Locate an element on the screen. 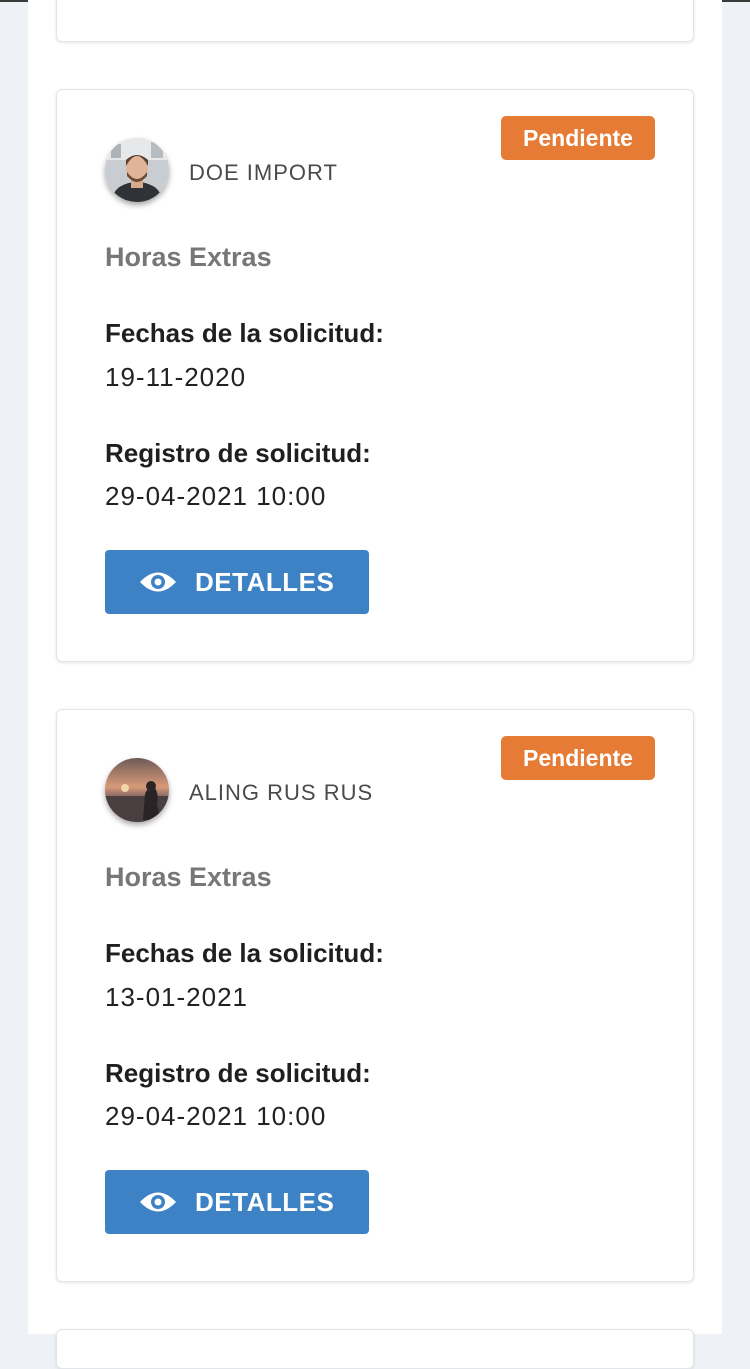  request-card-partial-bottom is located at coordinates (375, 1349).